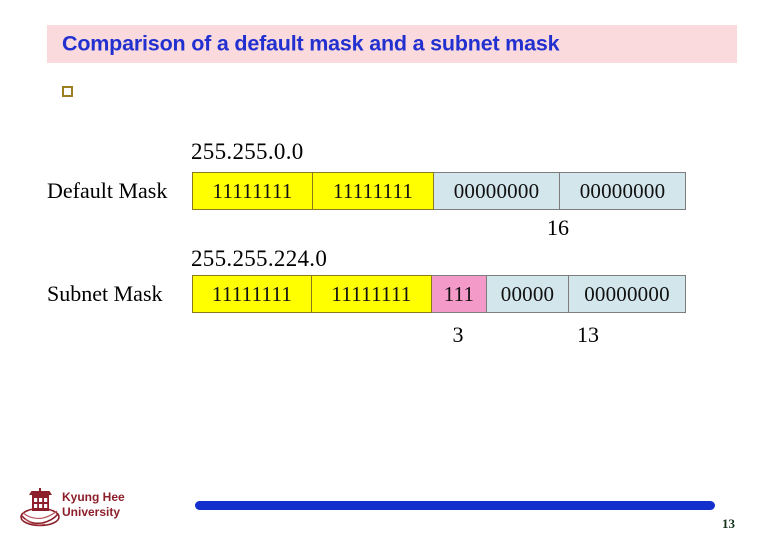 The image size is (780, 540). What do you see at coordinates (458, 334) in the screenshot?
I see `subnet-mask-subnet-bits-count: 3` at bounding box center [458, 334].